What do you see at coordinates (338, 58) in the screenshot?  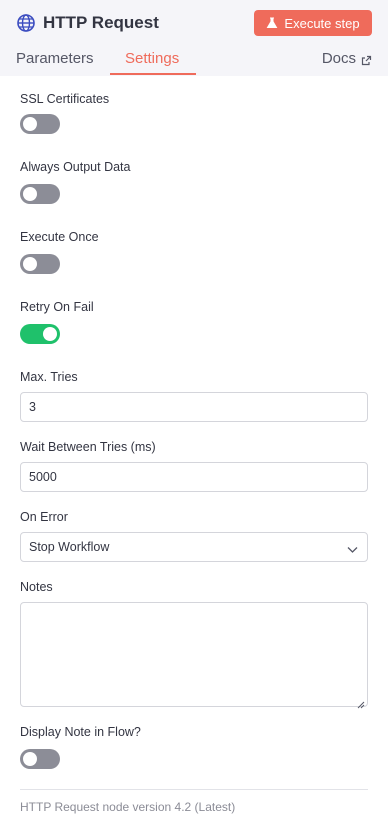 I see `docs-label: Docs` at bounding box center [338, 58].